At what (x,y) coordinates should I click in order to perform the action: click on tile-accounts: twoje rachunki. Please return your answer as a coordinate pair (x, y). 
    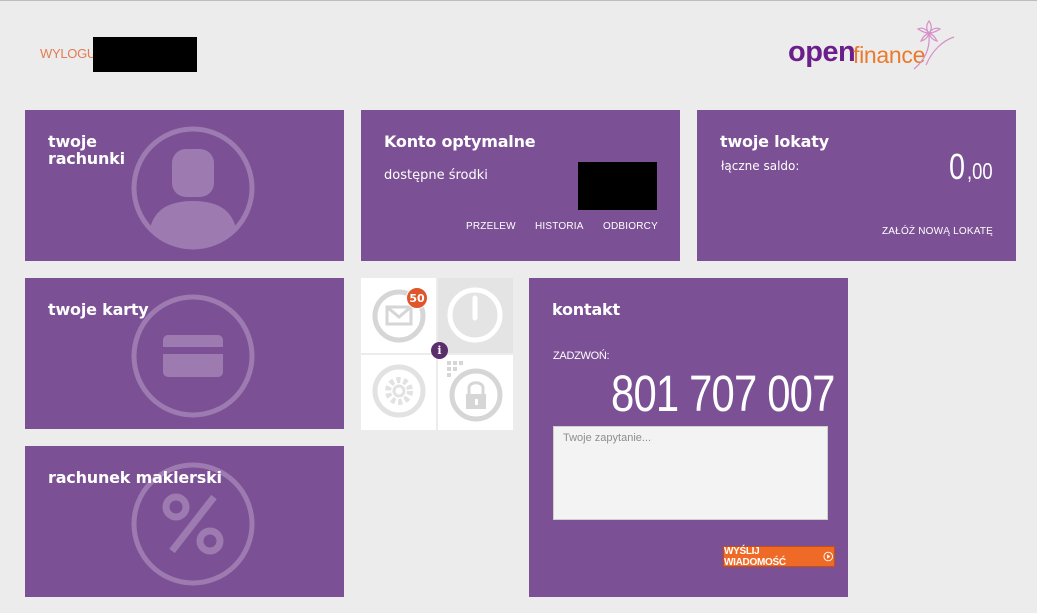
    Looking at the image, I should click on (184, 185).